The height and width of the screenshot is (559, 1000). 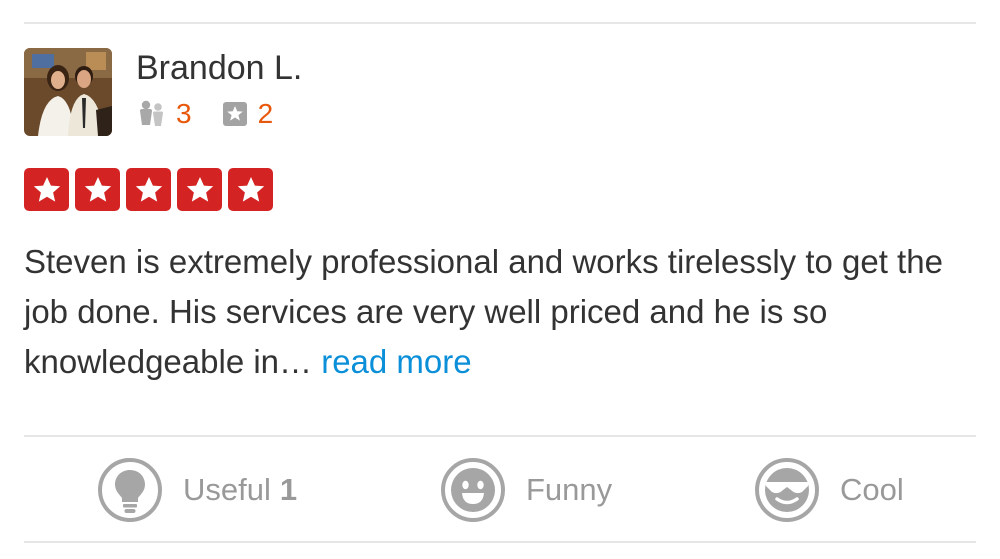 I want to click on cool-button: Cool, so click(x=829, y=490).